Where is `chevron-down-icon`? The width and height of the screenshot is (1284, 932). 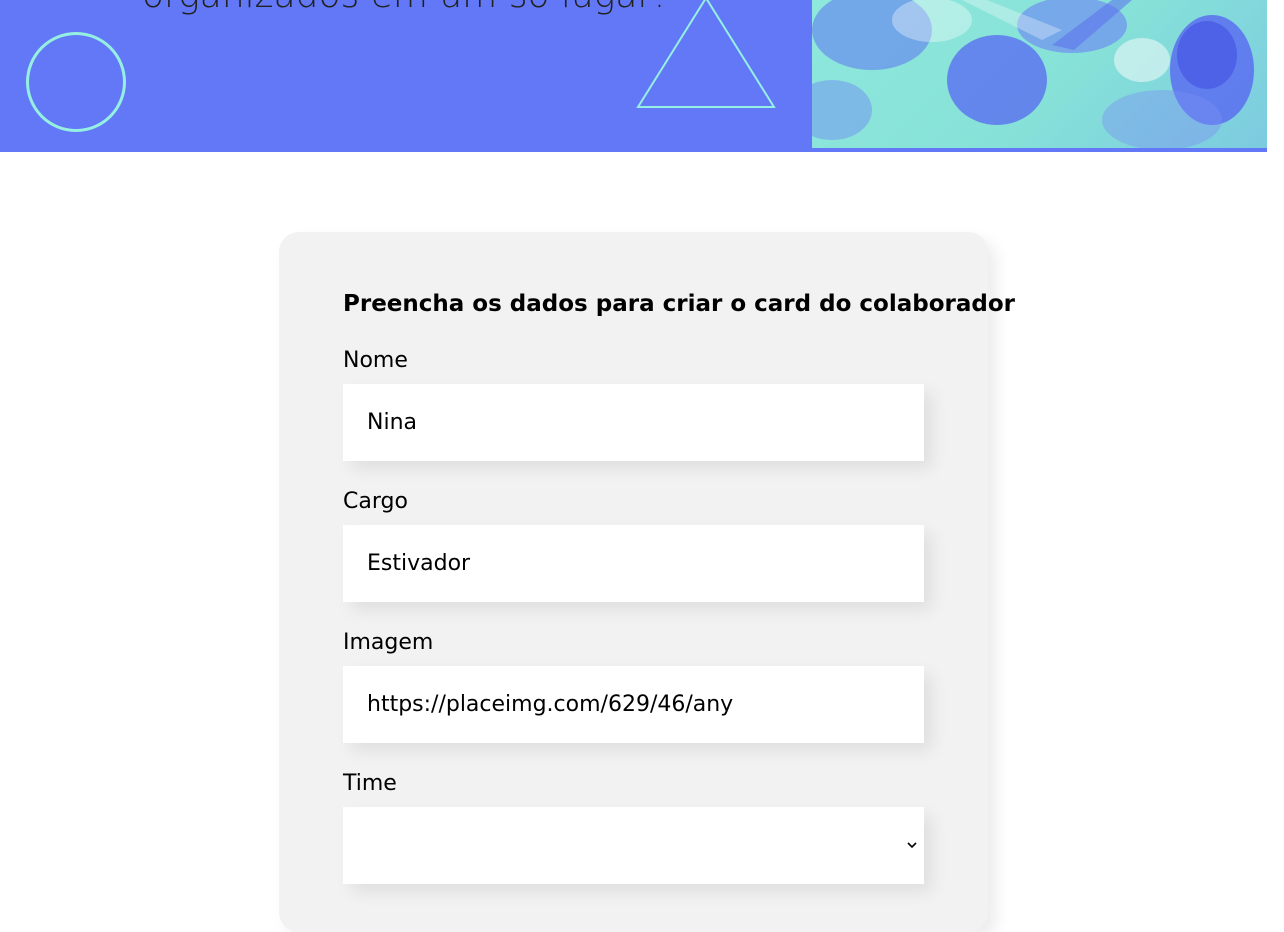 chevron-down-icon is located at coordinates (912, 845).